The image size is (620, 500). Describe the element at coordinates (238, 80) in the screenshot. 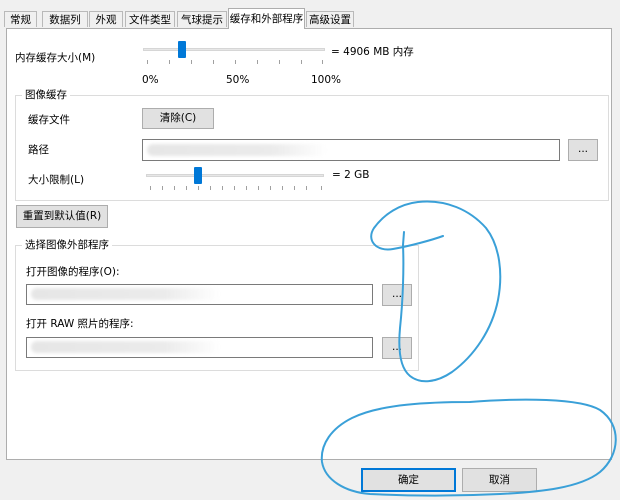

I see `scale-label-50: 50%` at that location.